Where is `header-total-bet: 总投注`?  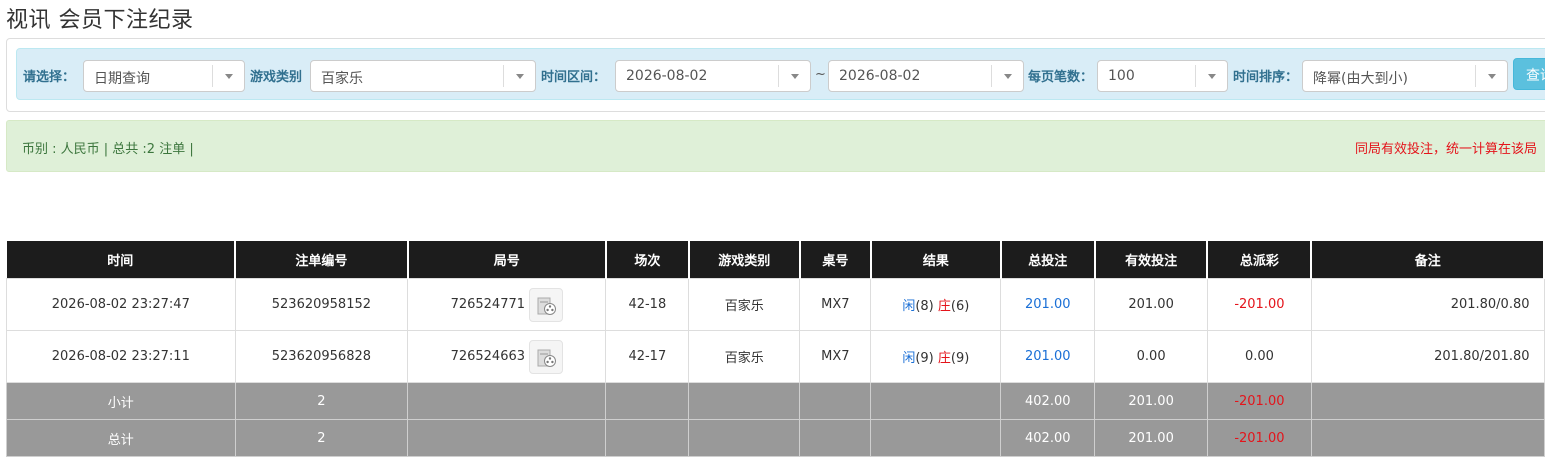
header-total-bet: 总投注 is located at coordinates (1048, 260).